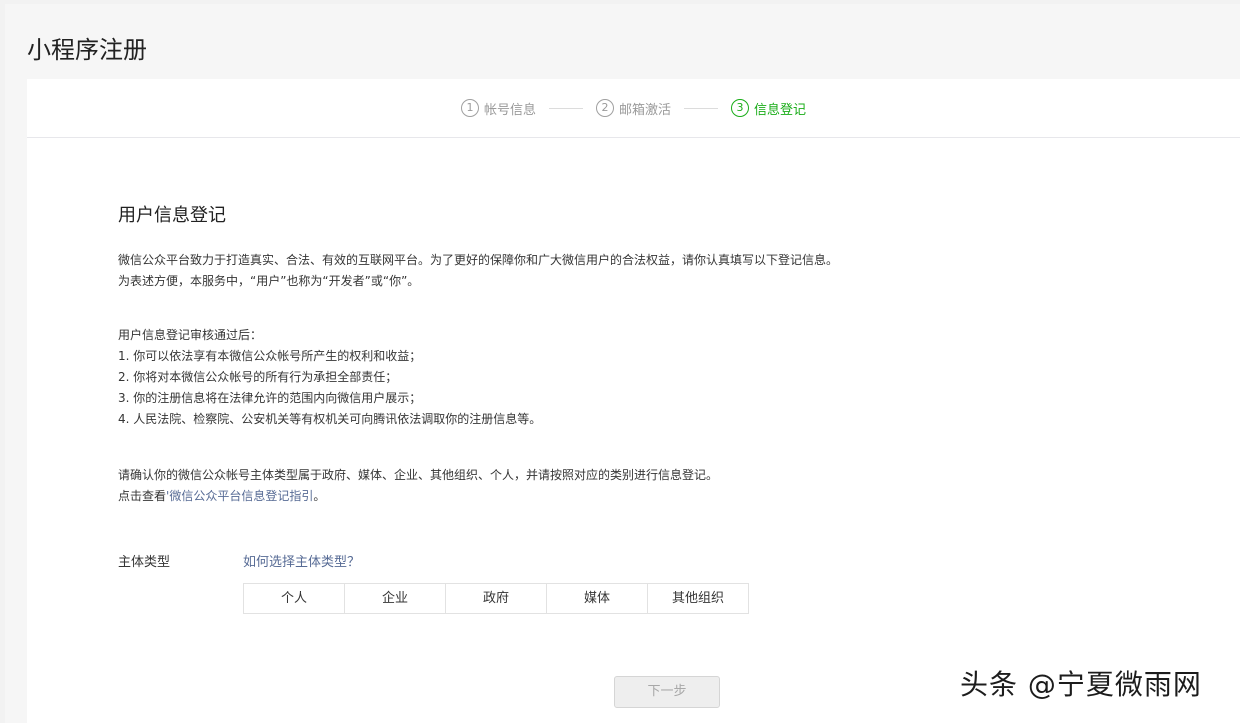  I want to click on step-label: 信息登记, so click(780, 110).